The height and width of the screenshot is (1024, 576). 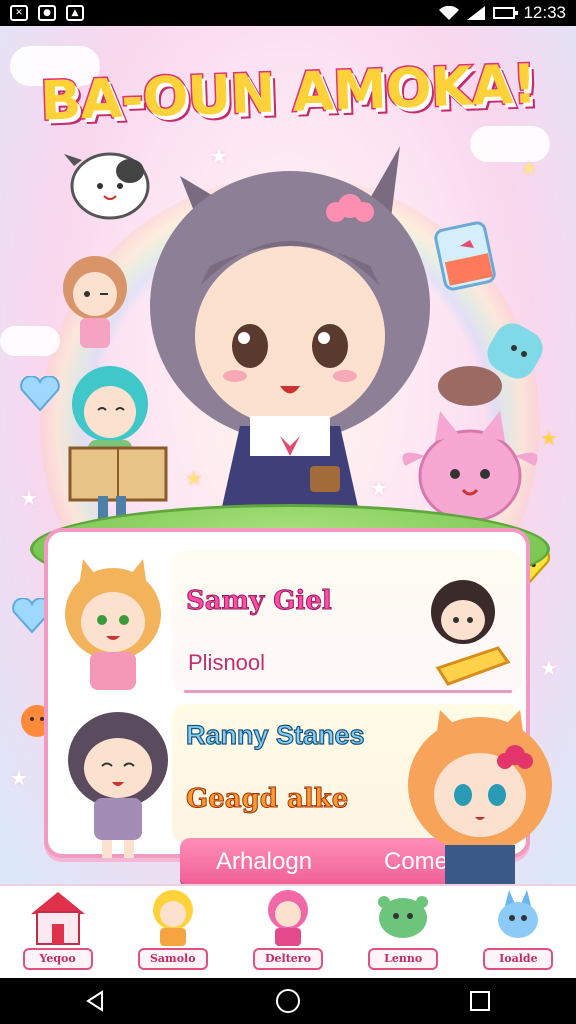 I want to click on nav-label: Ioalde, so click(x=518, y=959).